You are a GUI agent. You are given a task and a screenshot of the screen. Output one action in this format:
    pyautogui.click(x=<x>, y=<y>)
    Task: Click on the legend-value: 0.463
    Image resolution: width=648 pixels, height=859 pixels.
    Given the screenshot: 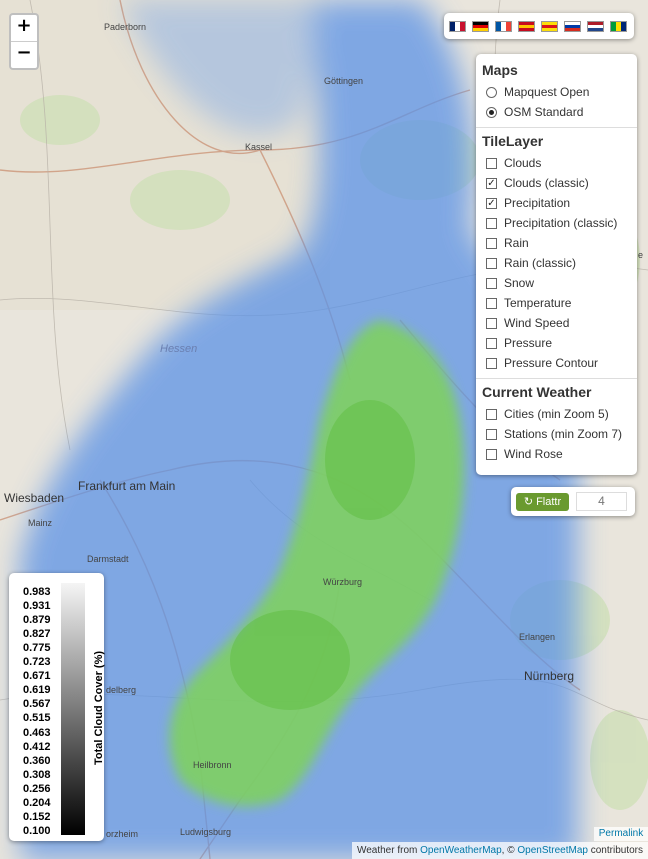 What is the action you would take?
    pyautogui.click(x=37, y=732)
    